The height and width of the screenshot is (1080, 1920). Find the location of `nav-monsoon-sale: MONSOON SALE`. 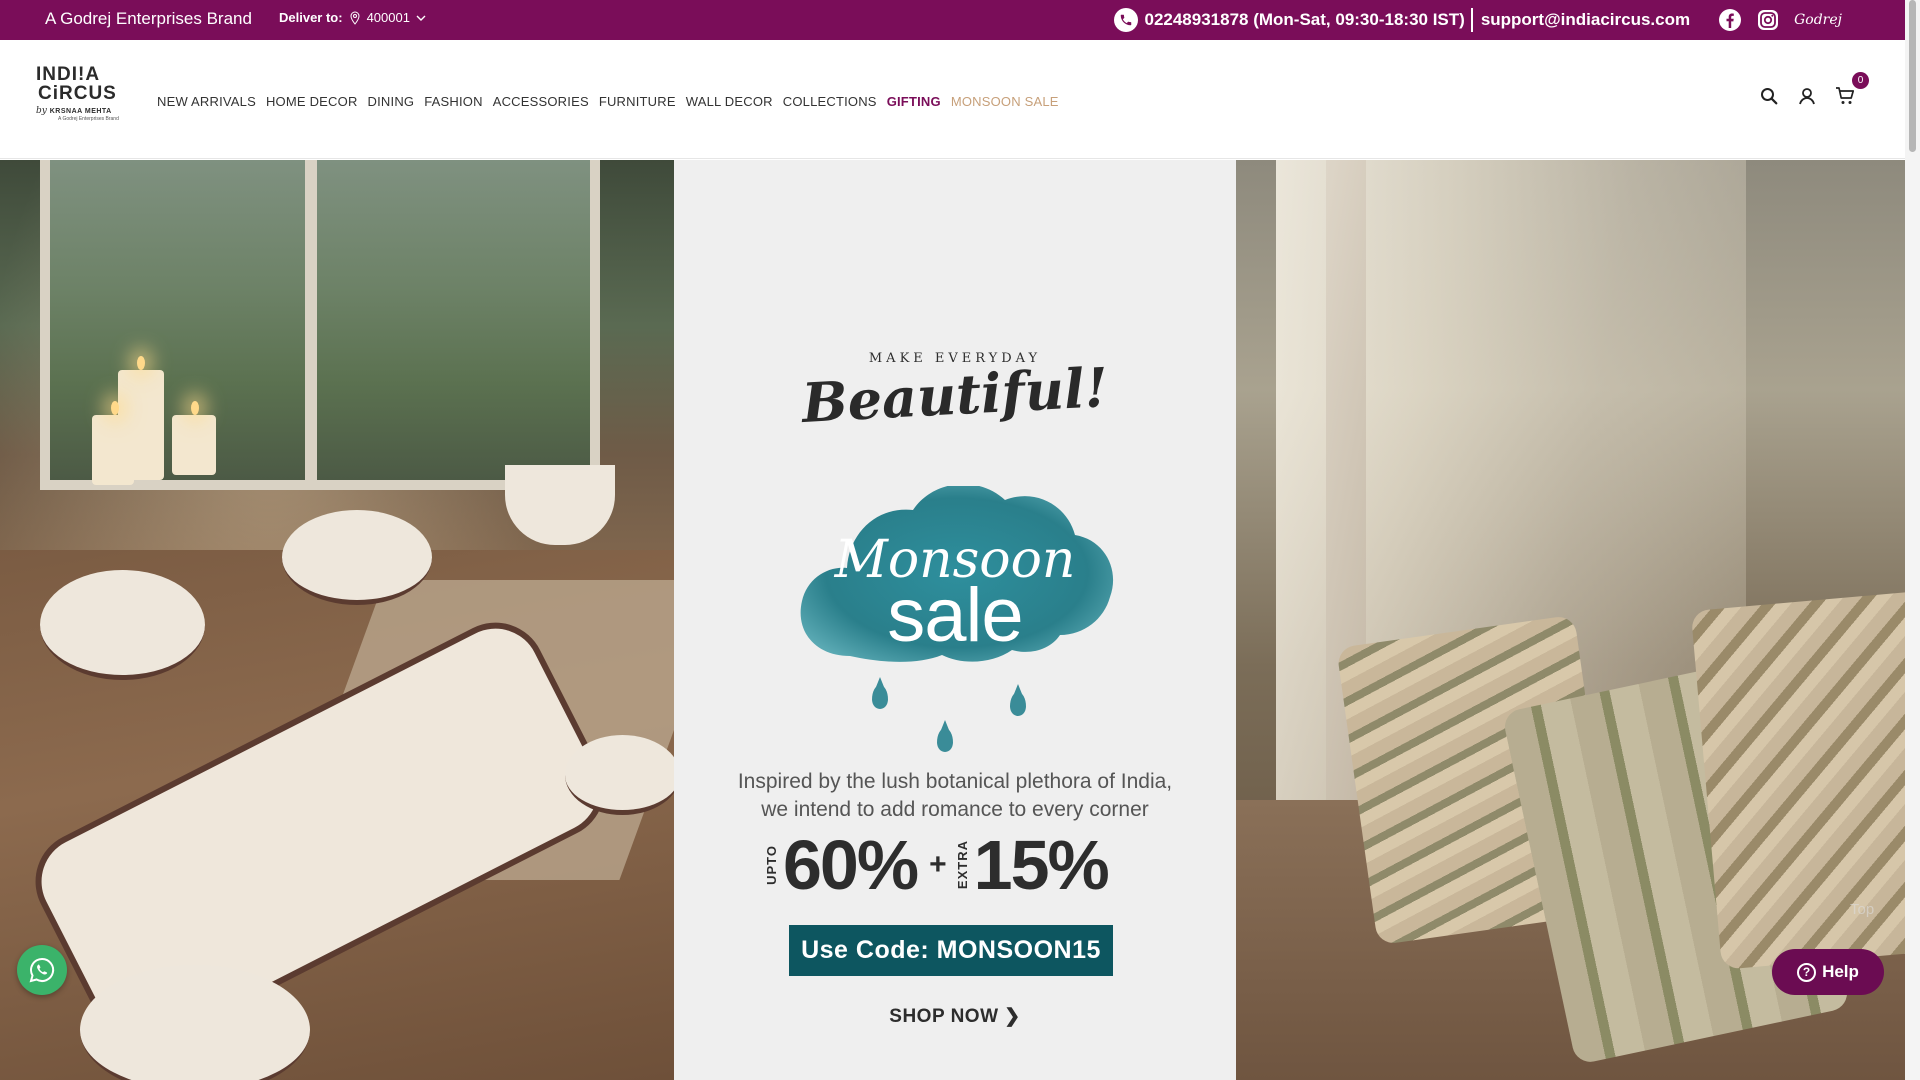

nav-monsoon-sale: MONSOON SALE is located at coordinates (1005, 101).